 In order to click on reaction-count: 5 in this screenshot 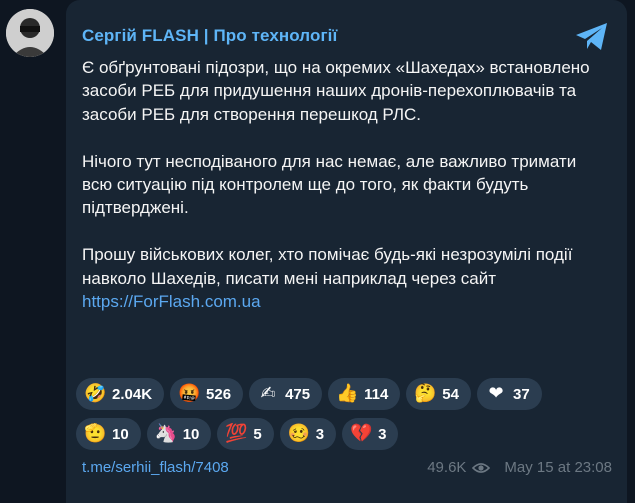, I will do `click(257, 434)`.